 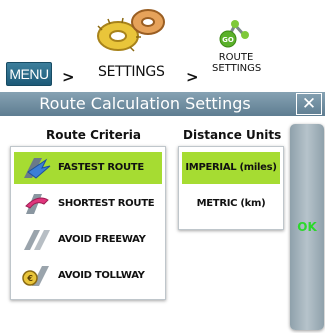 I want to click on route-option-fastest: FASTEST ROUTE, so click(x=88, y=168).